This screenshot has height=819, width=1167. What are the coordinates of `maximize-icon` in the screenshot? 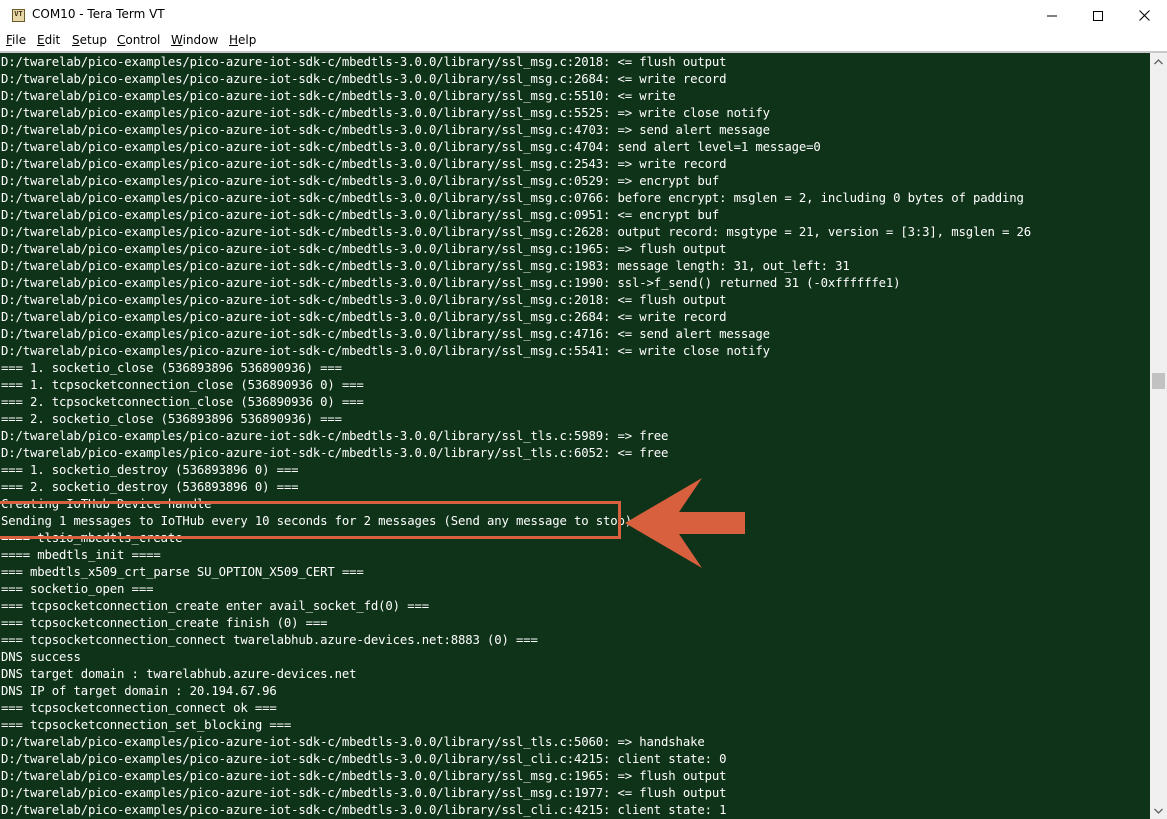 It's located at (1098, 15).